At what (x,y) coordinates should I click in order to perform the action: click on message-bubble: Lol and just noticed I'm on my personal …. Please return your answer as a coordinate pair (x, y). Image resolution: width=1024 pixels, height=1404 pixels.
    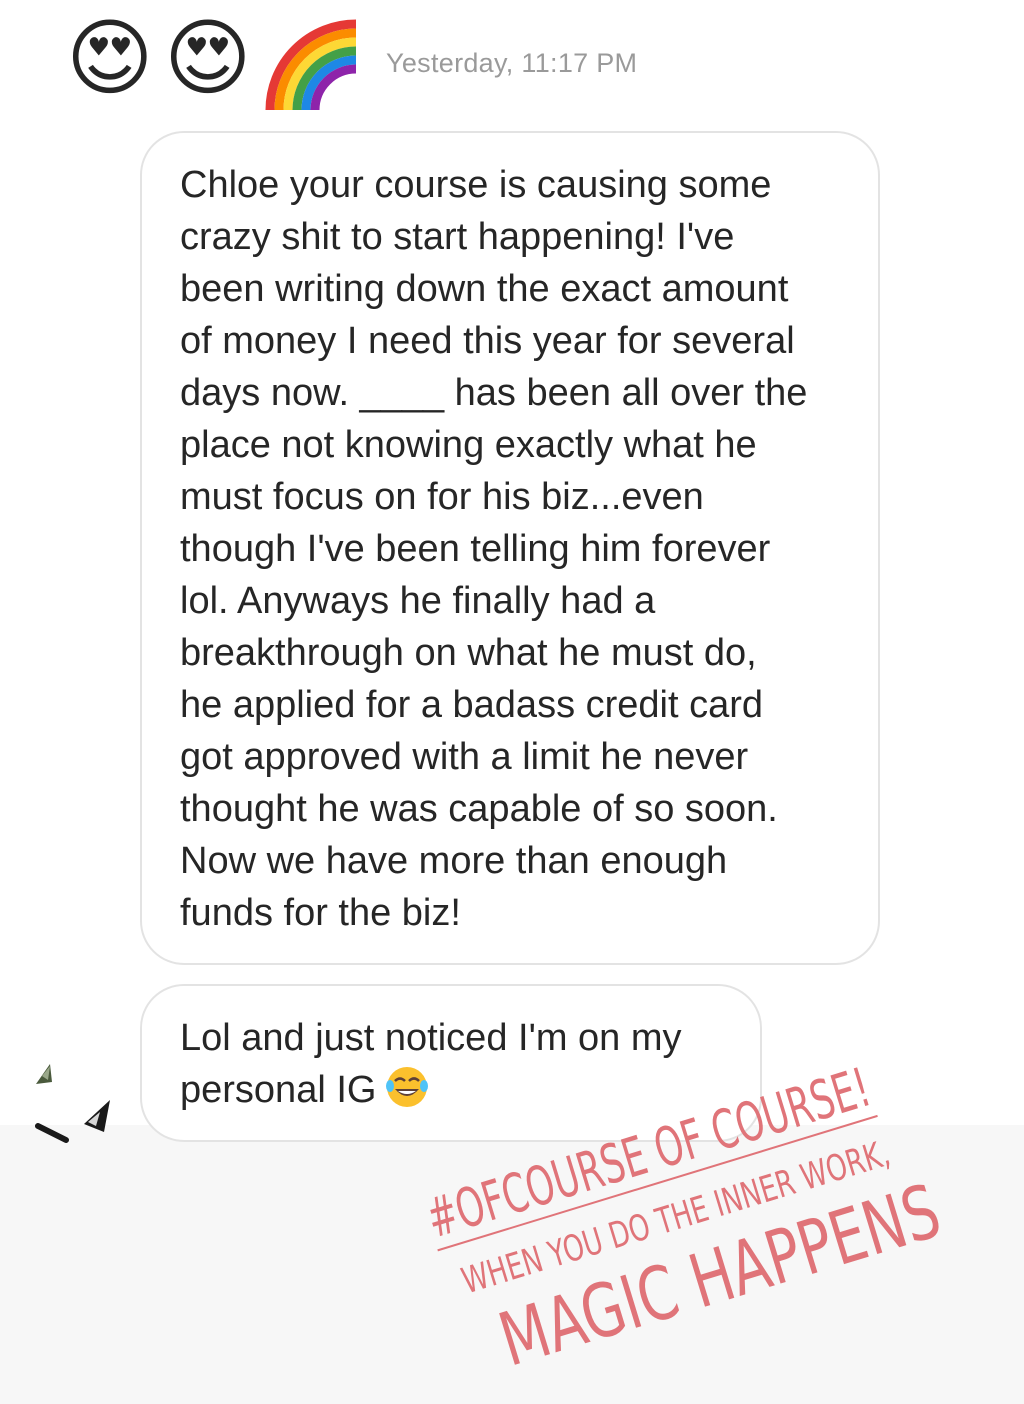
    Looking at the image, I should click on (451, 1063).